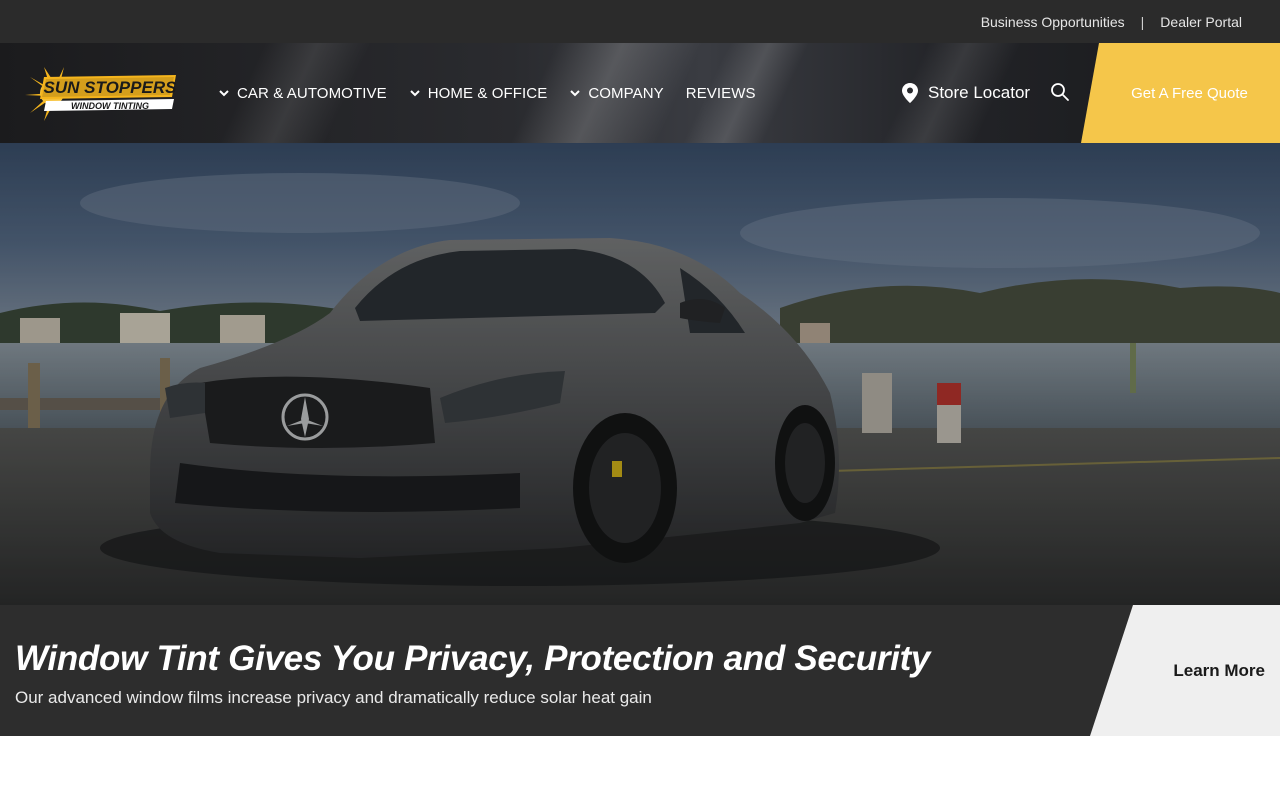 The height and width of the screenshot is (800, 1280). I want to click on learn-more-label: Learn More, so click(1219, 670).